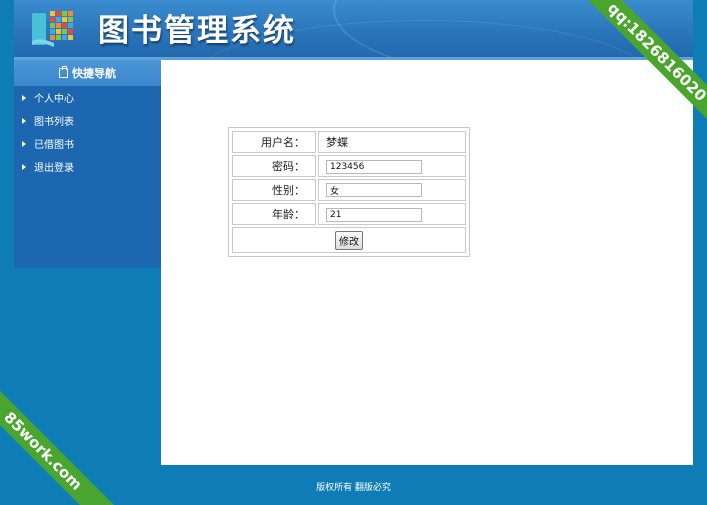 The height and width of the screenshot is (505, 707). Describe the element at coordinates (54, 99) in the screenshot. I see `sidebar-item-label: 个人中心` at that location.